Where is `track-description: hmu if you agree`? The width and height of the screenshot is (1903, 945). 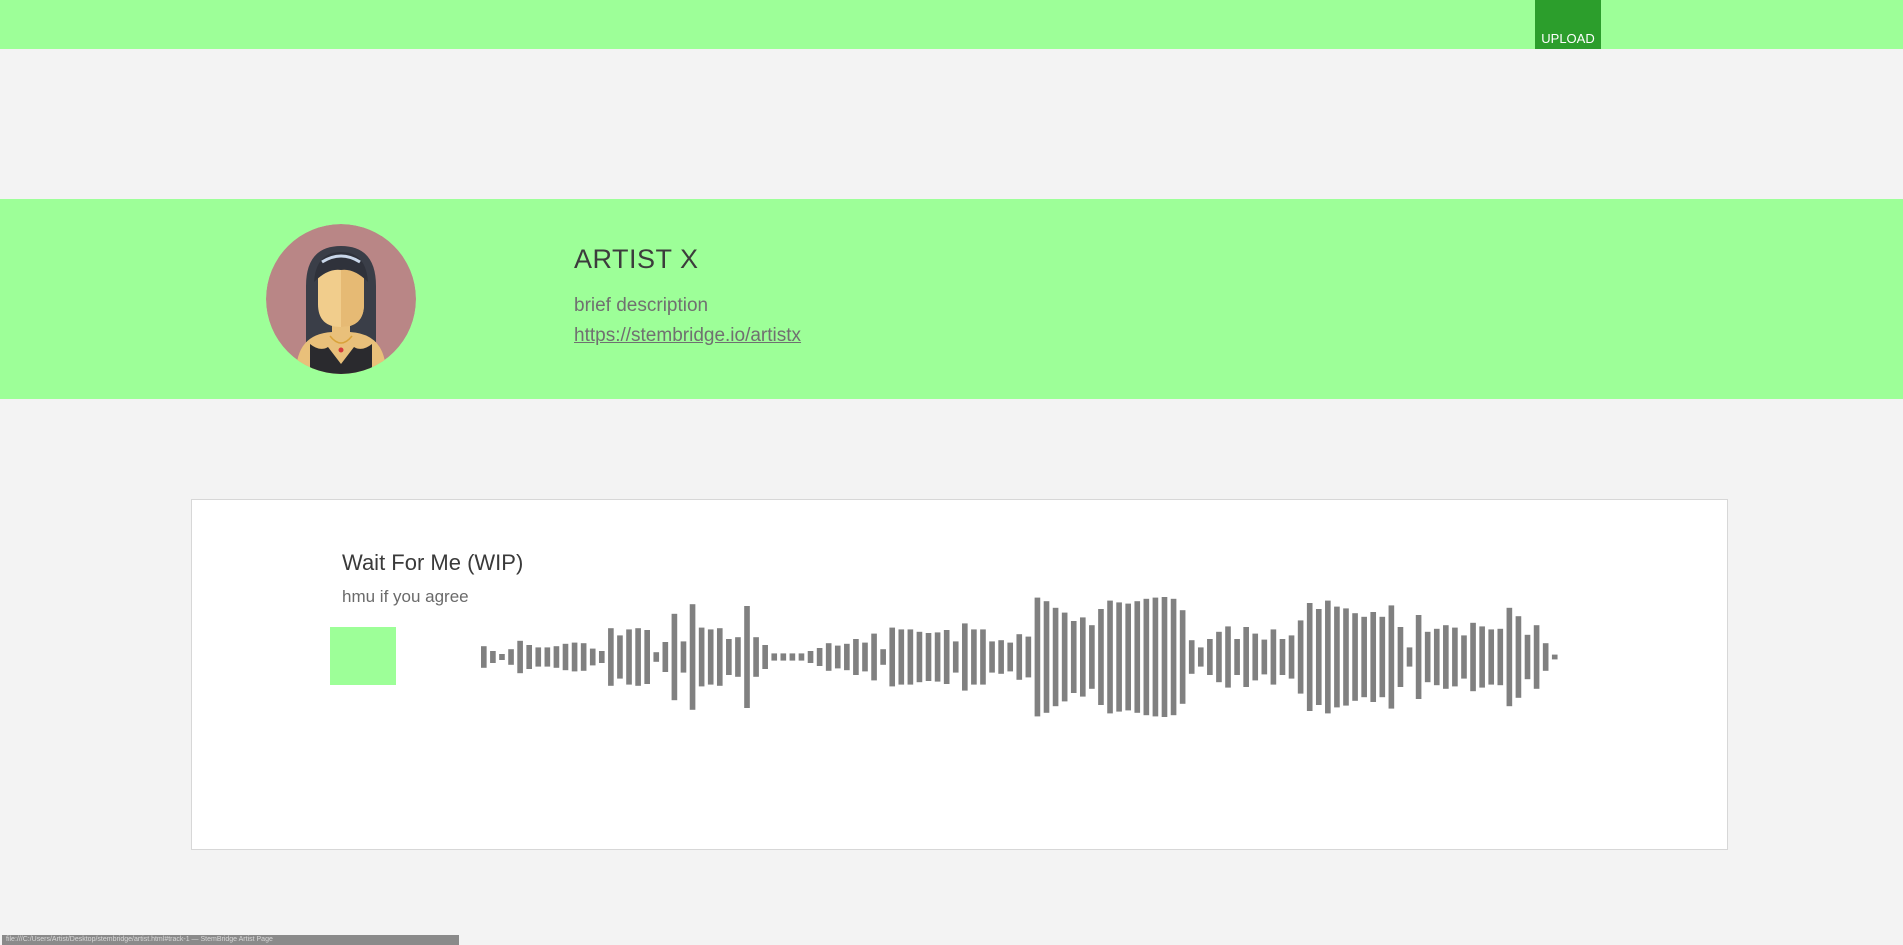
track-description: hmu if you agree is located at coordinates (405, 596).